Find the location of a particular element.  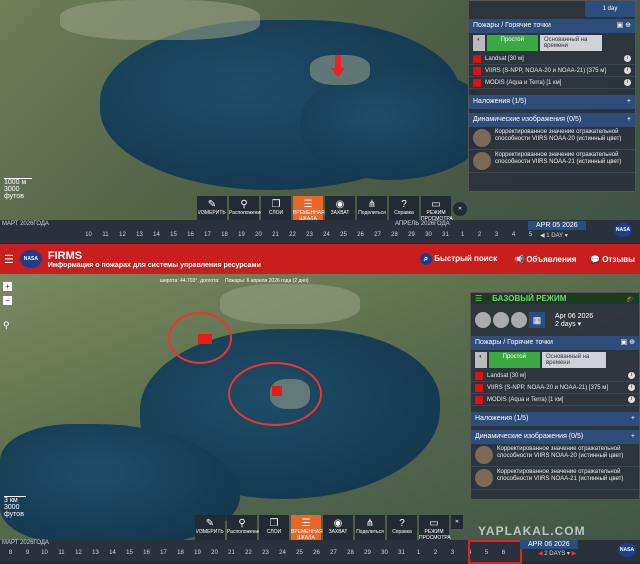

locate-icon: ⚲ is located at coordinates (6, 325).